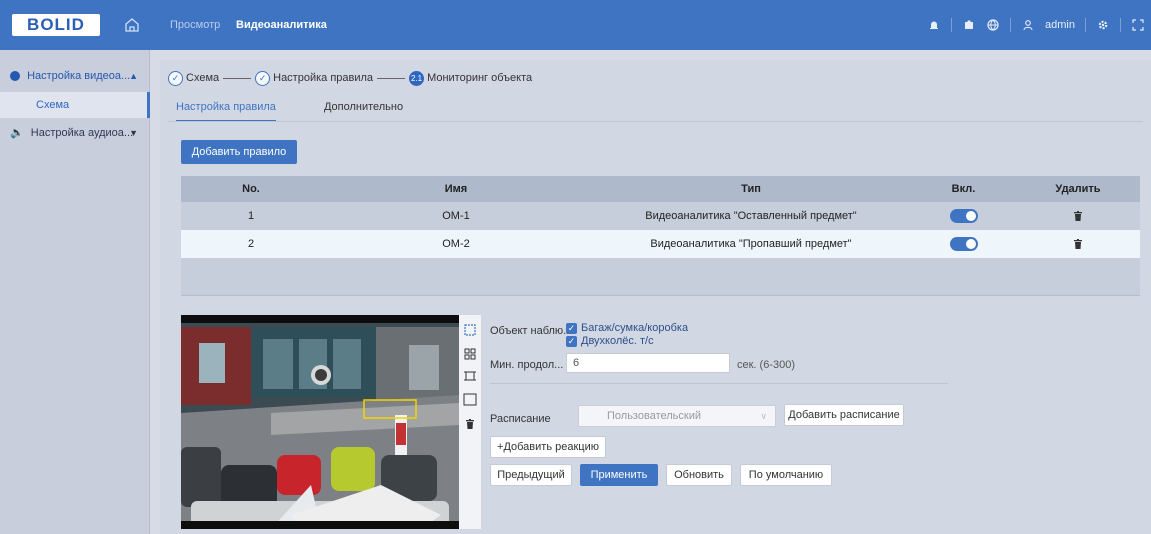 The width and height of the screenshot is (1151, 534). Describe the element at coordinates (203, 78) in the screenshot. I see `step-label: Схема` at that location.